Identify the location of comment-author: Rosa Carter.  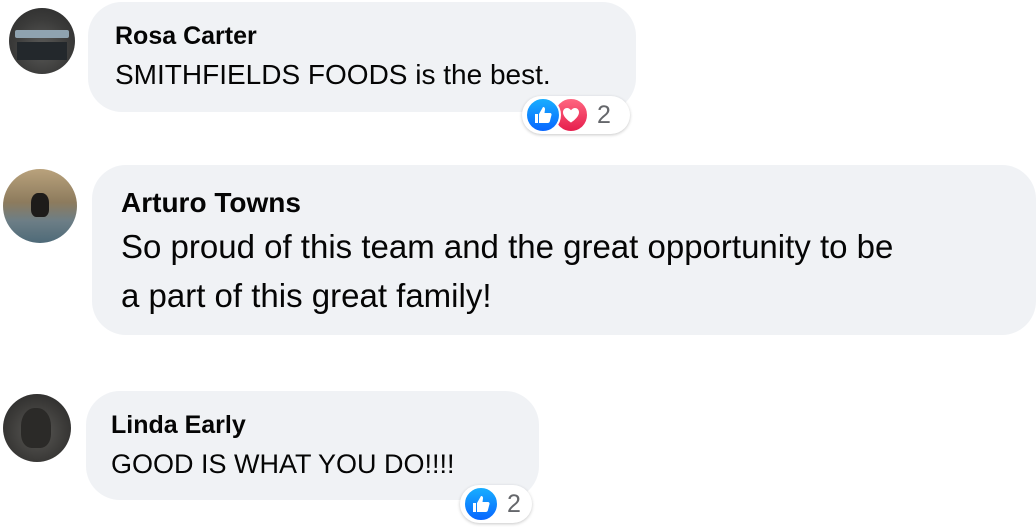
(186, 36).